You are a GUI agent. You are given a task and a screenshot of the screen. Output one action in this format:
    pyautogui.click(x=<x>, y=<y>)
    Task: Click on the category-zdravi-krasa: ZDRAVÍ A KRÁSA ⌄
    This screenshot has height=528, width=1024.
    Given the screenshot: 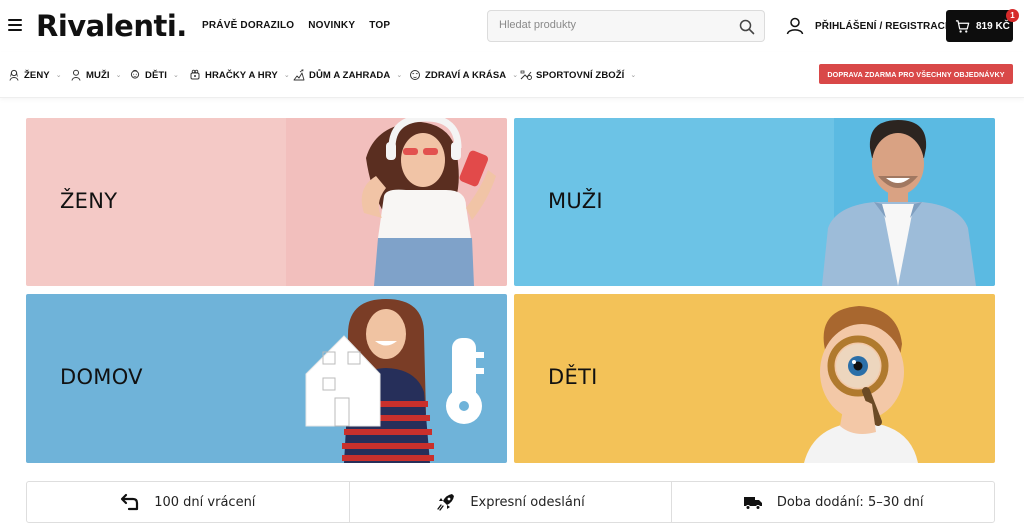 What is the action you would take?
    pyautogui.click(x=463, y=75)
    